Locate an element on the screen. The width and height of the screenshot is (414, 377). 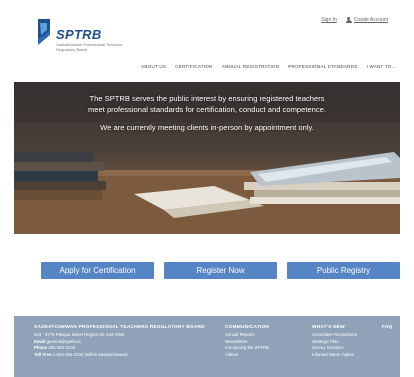
footer-link-annual-reports: Annual Reports is located at coordinates (265, 335).